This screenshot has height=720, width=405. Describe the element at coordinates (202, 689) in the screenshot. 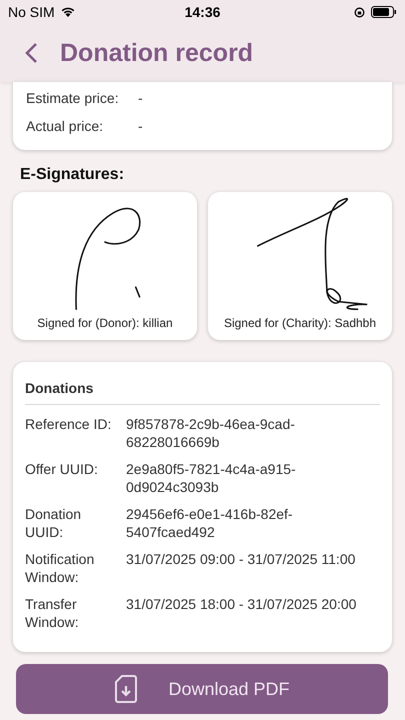

I see `download-pdf-button: Download PDF` at that location.